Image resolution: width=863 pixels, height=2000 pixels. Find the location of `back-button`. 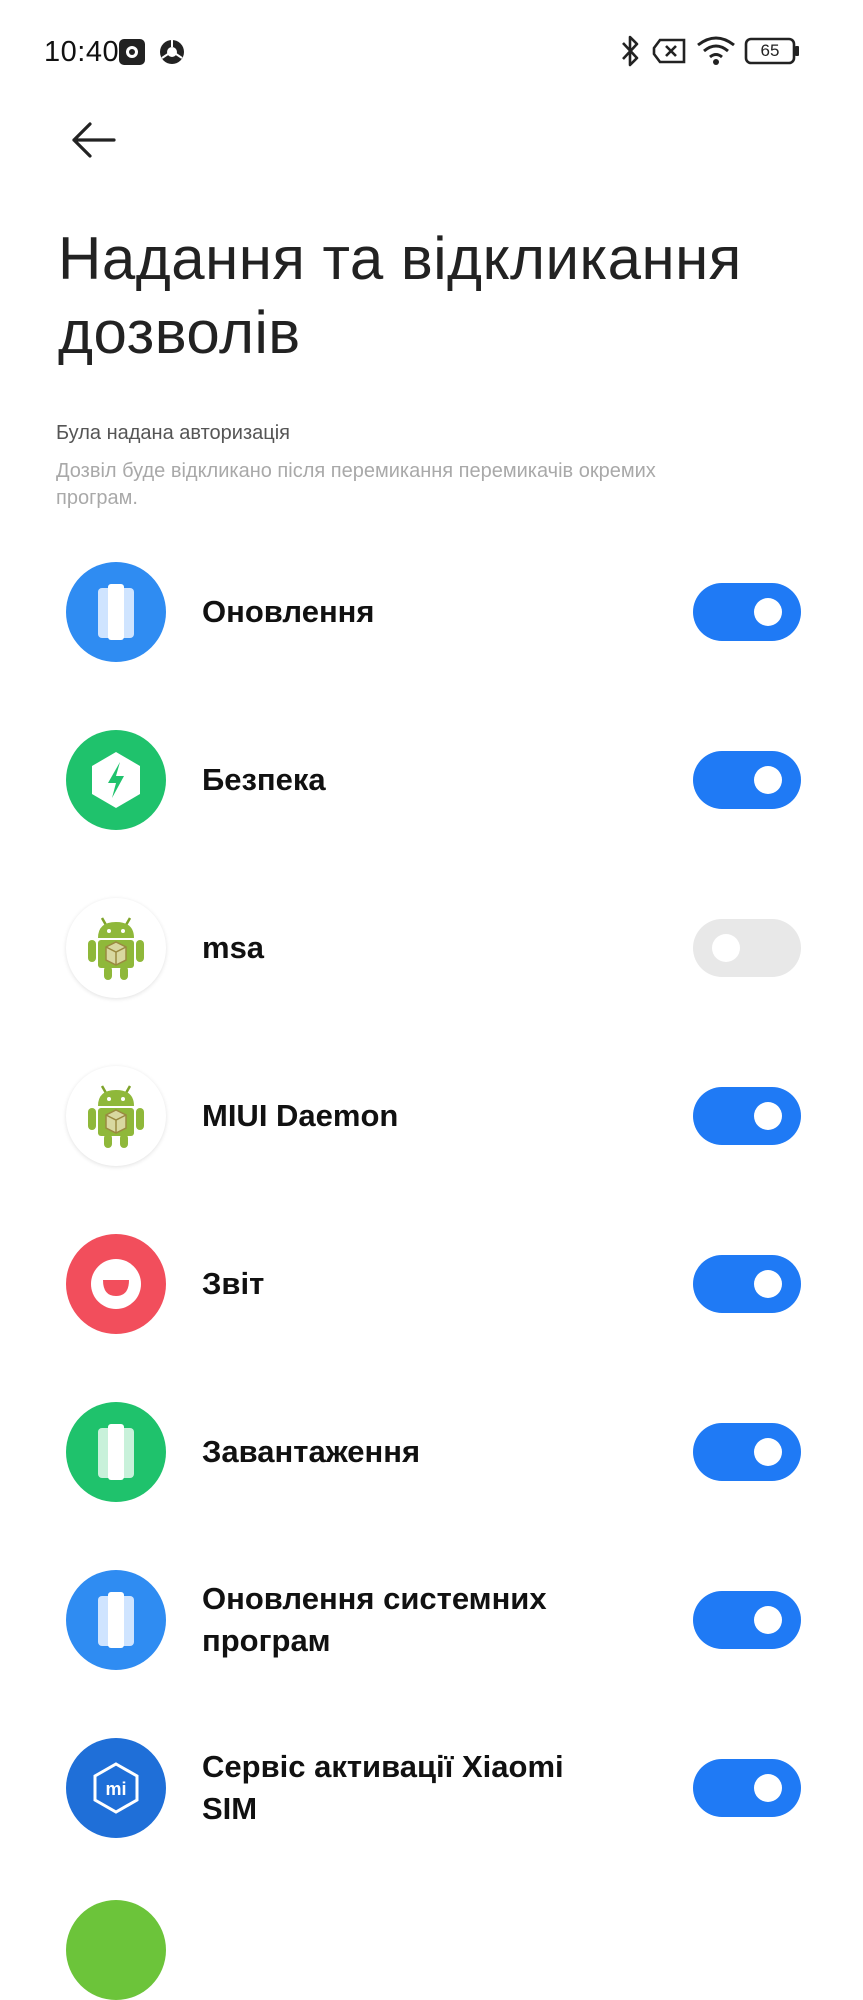

back-button is located at coordinates (93, 142).